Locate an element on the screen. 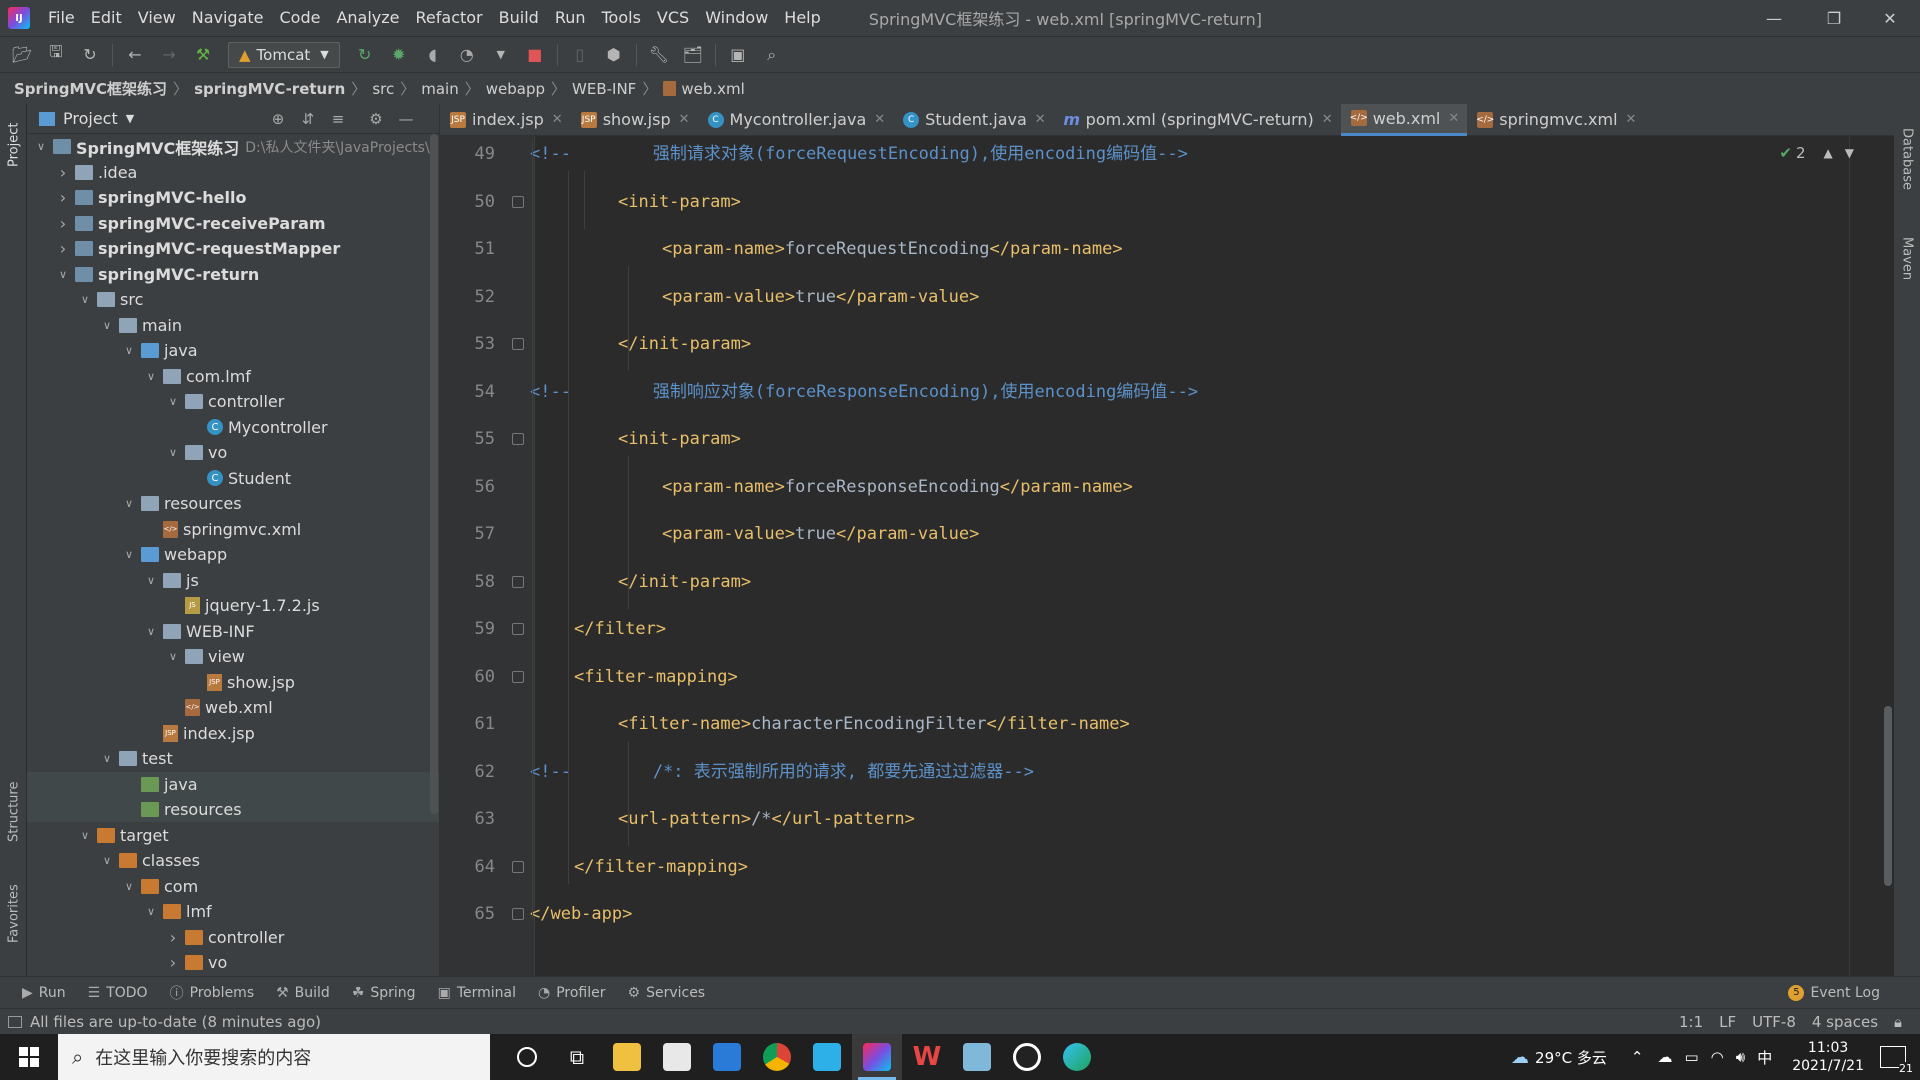 This screenshot has width=1920, height=1080. tree-item: ∨ resources is located at coordinates (233, 503).